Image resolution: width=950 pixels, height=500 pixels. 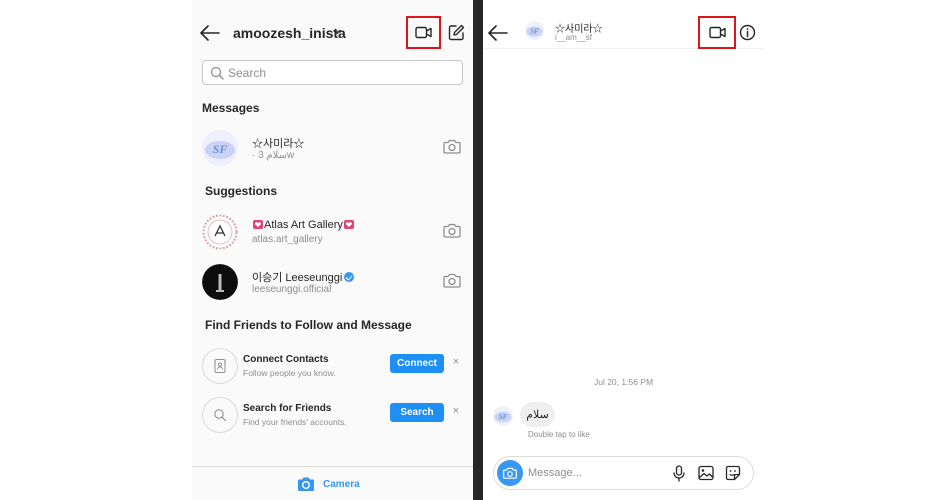 I want to click on find-friends-heading: Find Friends to Follow and Message, so click(x=308, y=325).